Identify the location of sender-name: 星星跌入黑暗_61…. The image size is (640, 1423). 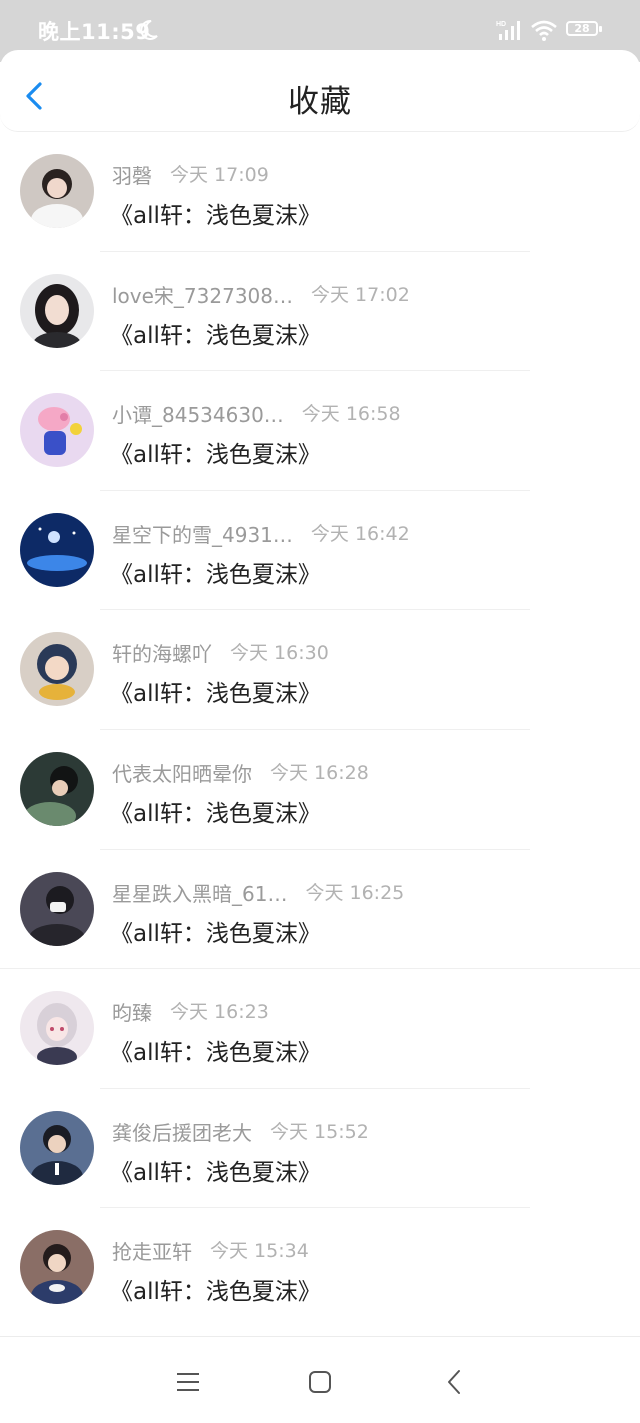
(200, 893).